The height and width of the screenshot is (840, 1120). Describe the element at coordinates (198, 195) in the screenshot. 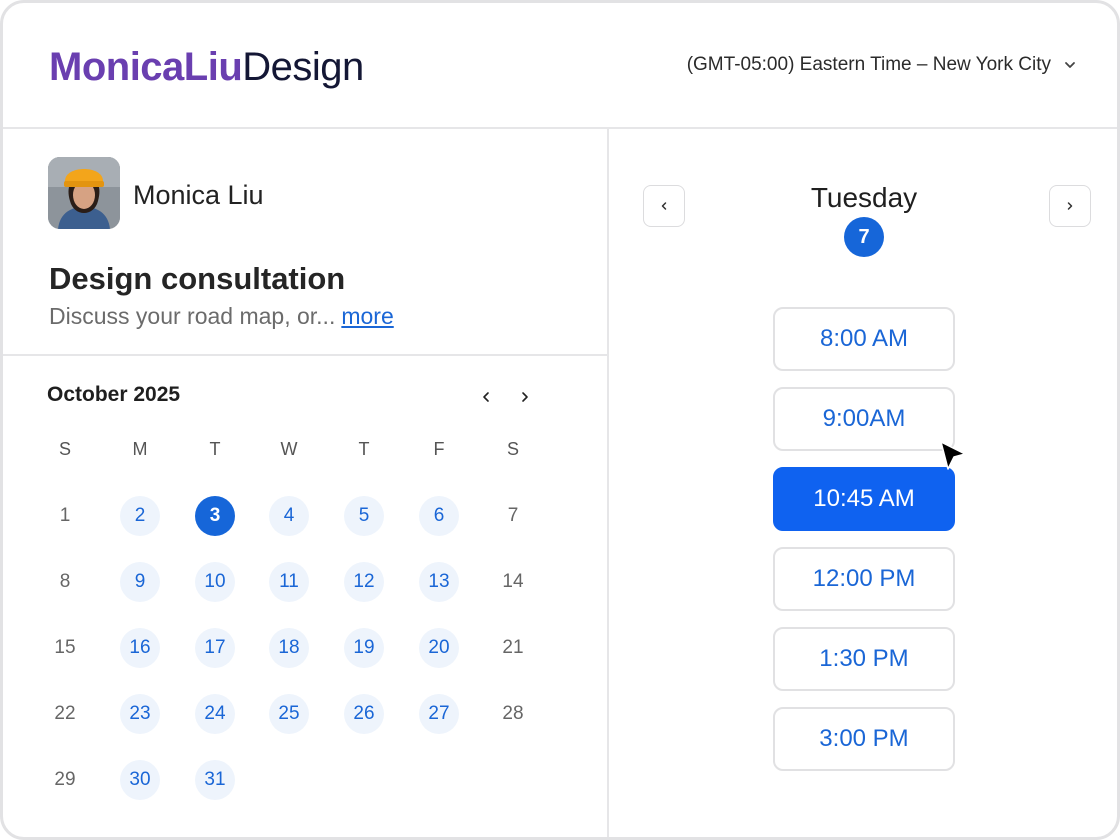

I see `host-name: Monica Liu` at that location.